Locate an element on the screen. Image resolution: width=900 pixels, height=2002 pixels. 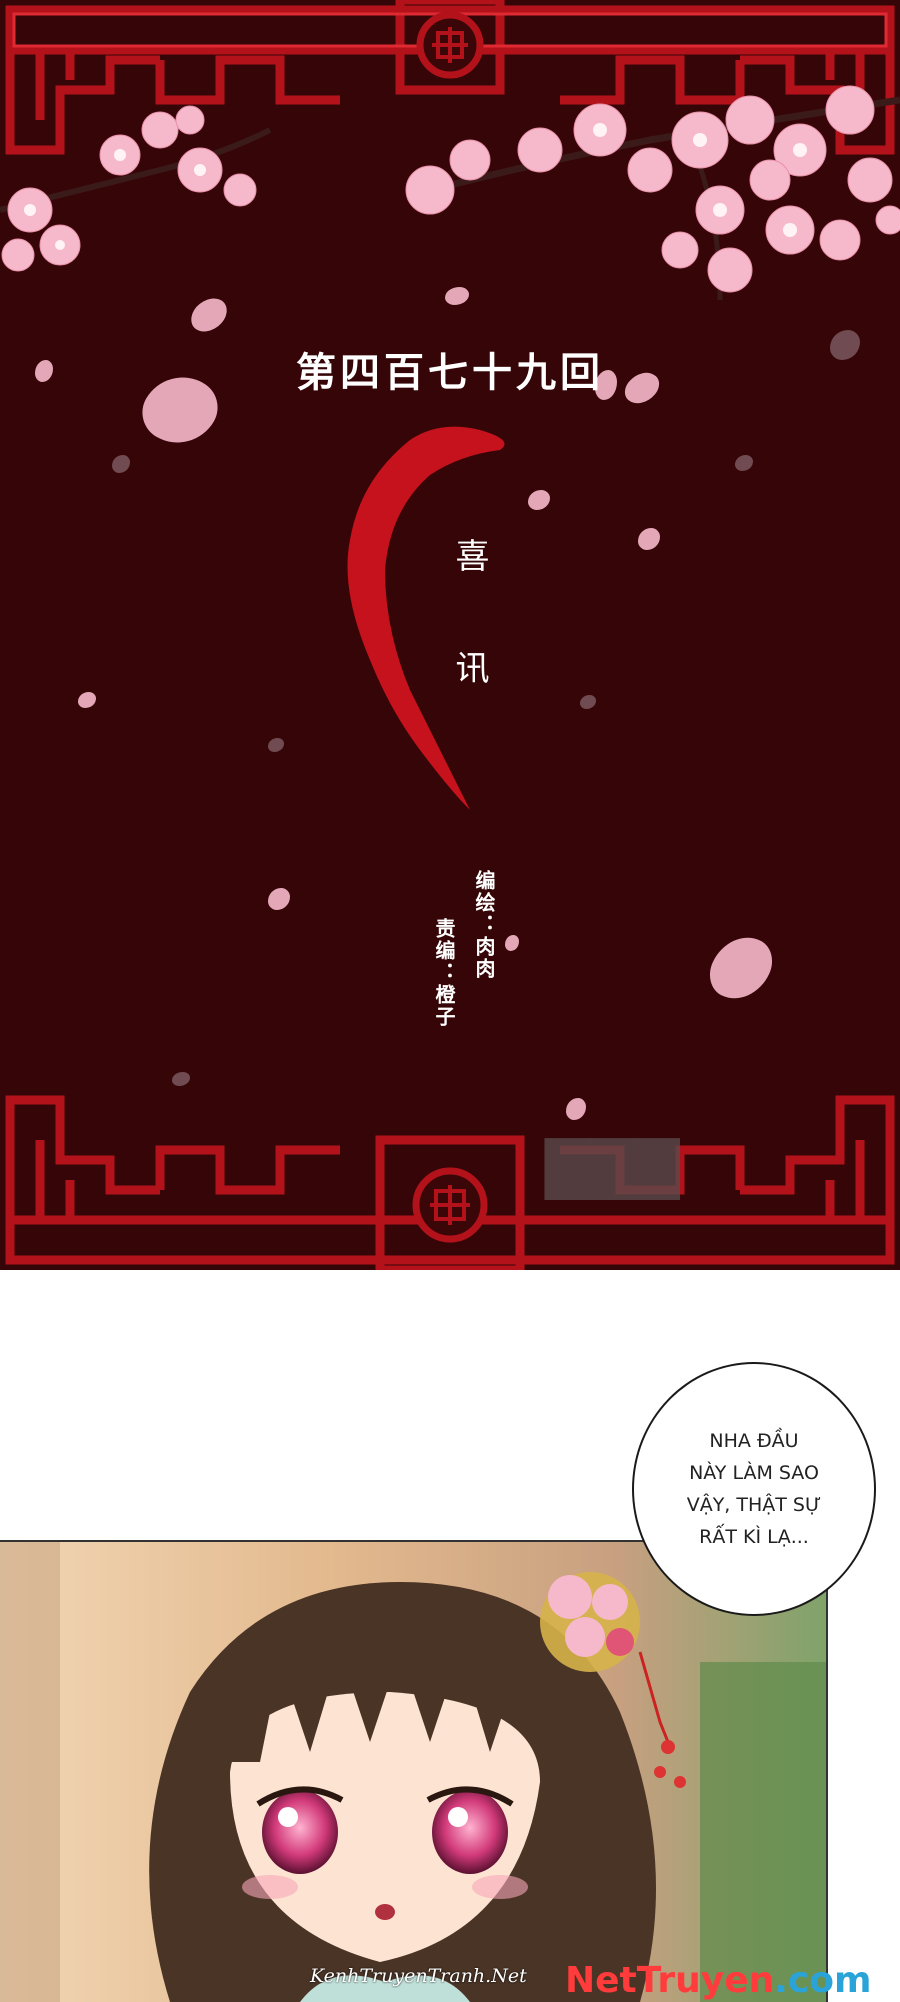
red-brush-stroke is located at coordinates (425, 622).